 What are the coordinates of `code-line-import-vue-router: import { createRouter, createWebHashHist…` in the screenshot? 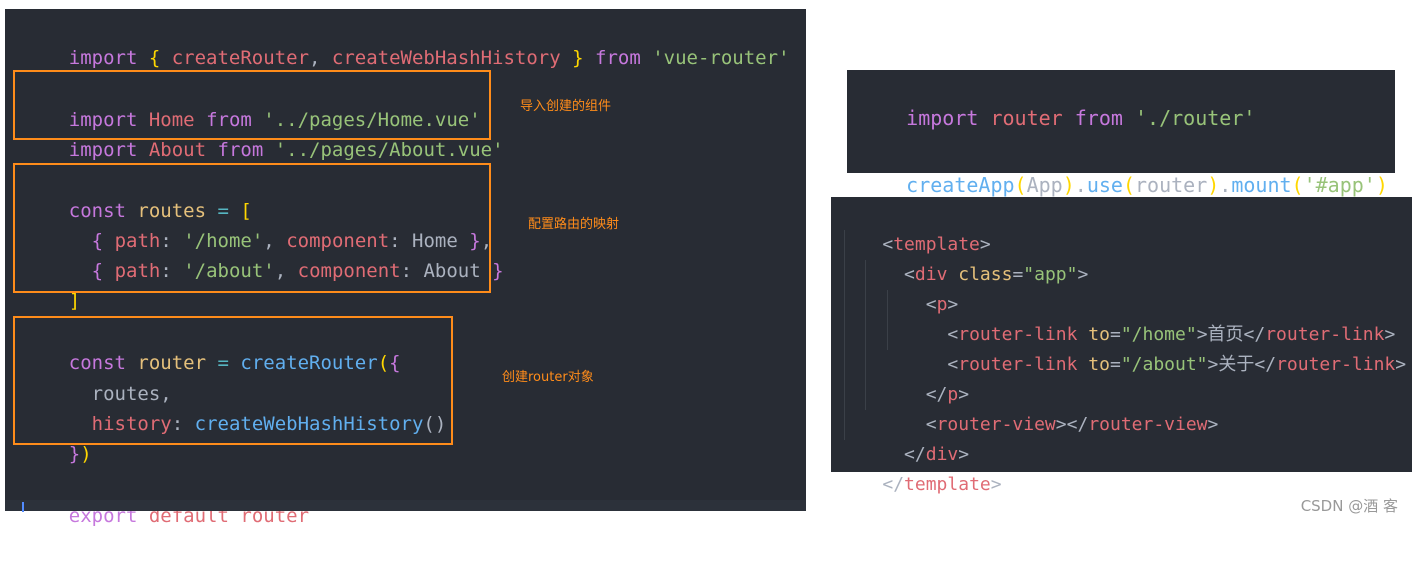 It's located at (429, 58).